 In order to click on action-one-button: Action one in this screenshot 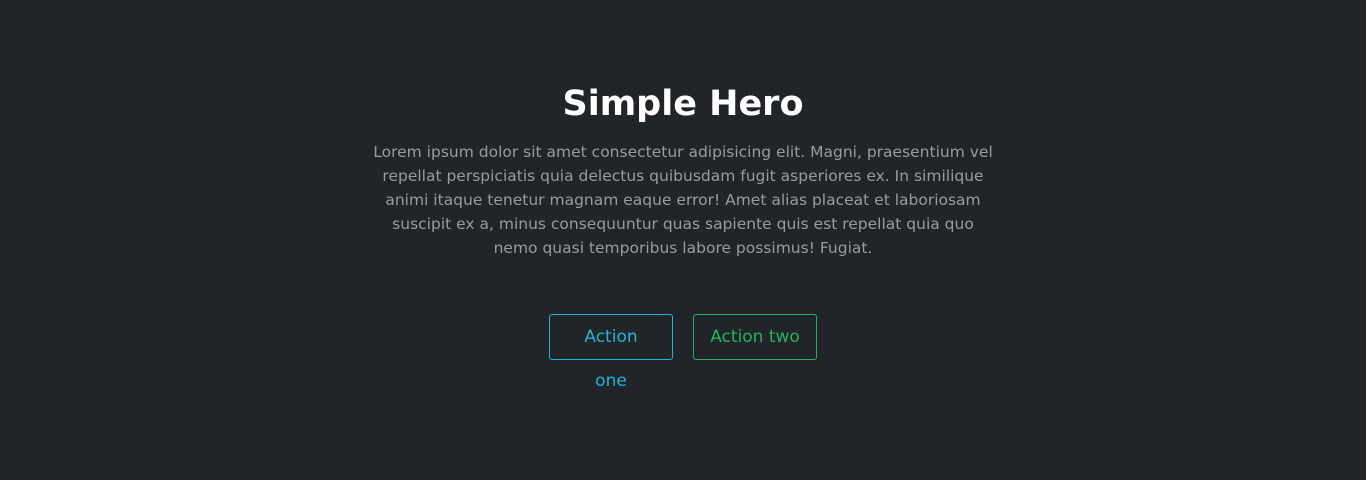, I will do `click(611, 352)`.